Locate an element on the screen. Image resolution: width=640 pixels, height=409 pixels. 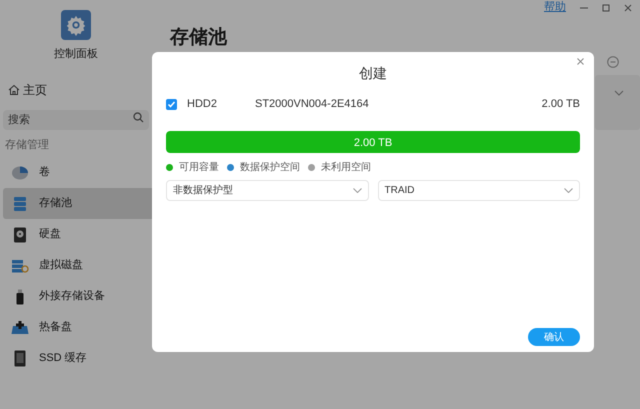
dropdown: 非数据保护型 is located at coordinates (267, 190).